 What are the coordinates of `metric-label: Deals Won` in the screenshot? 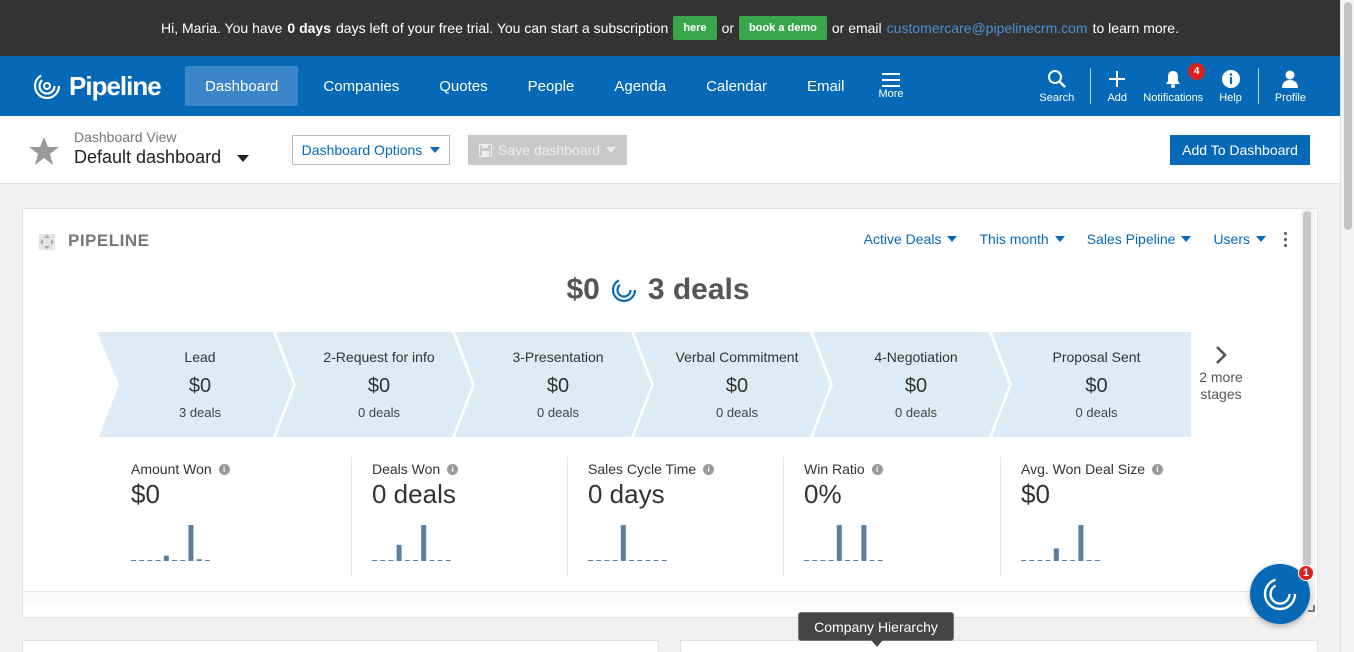 It's located at (406, 469).